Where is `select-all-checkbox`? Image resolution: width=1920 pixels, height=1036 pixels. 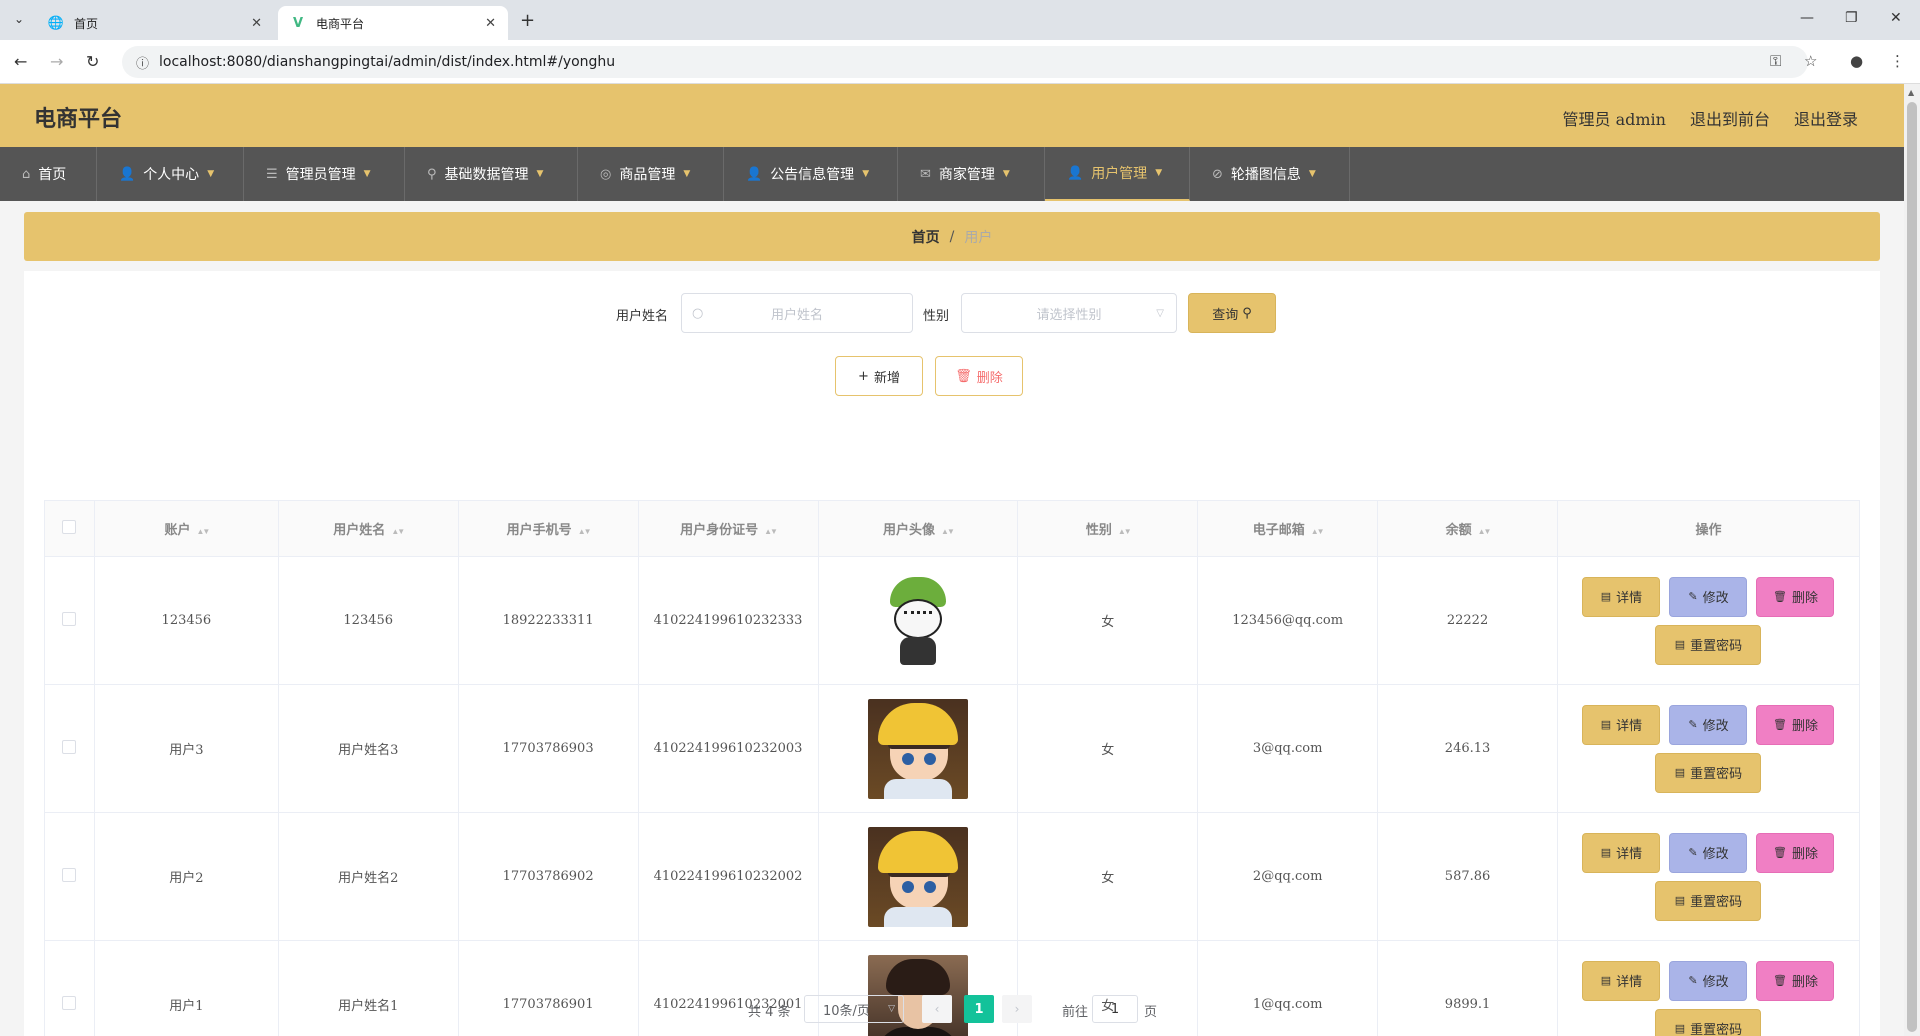
select-all-checkbox is located at coordinates (69, 527).